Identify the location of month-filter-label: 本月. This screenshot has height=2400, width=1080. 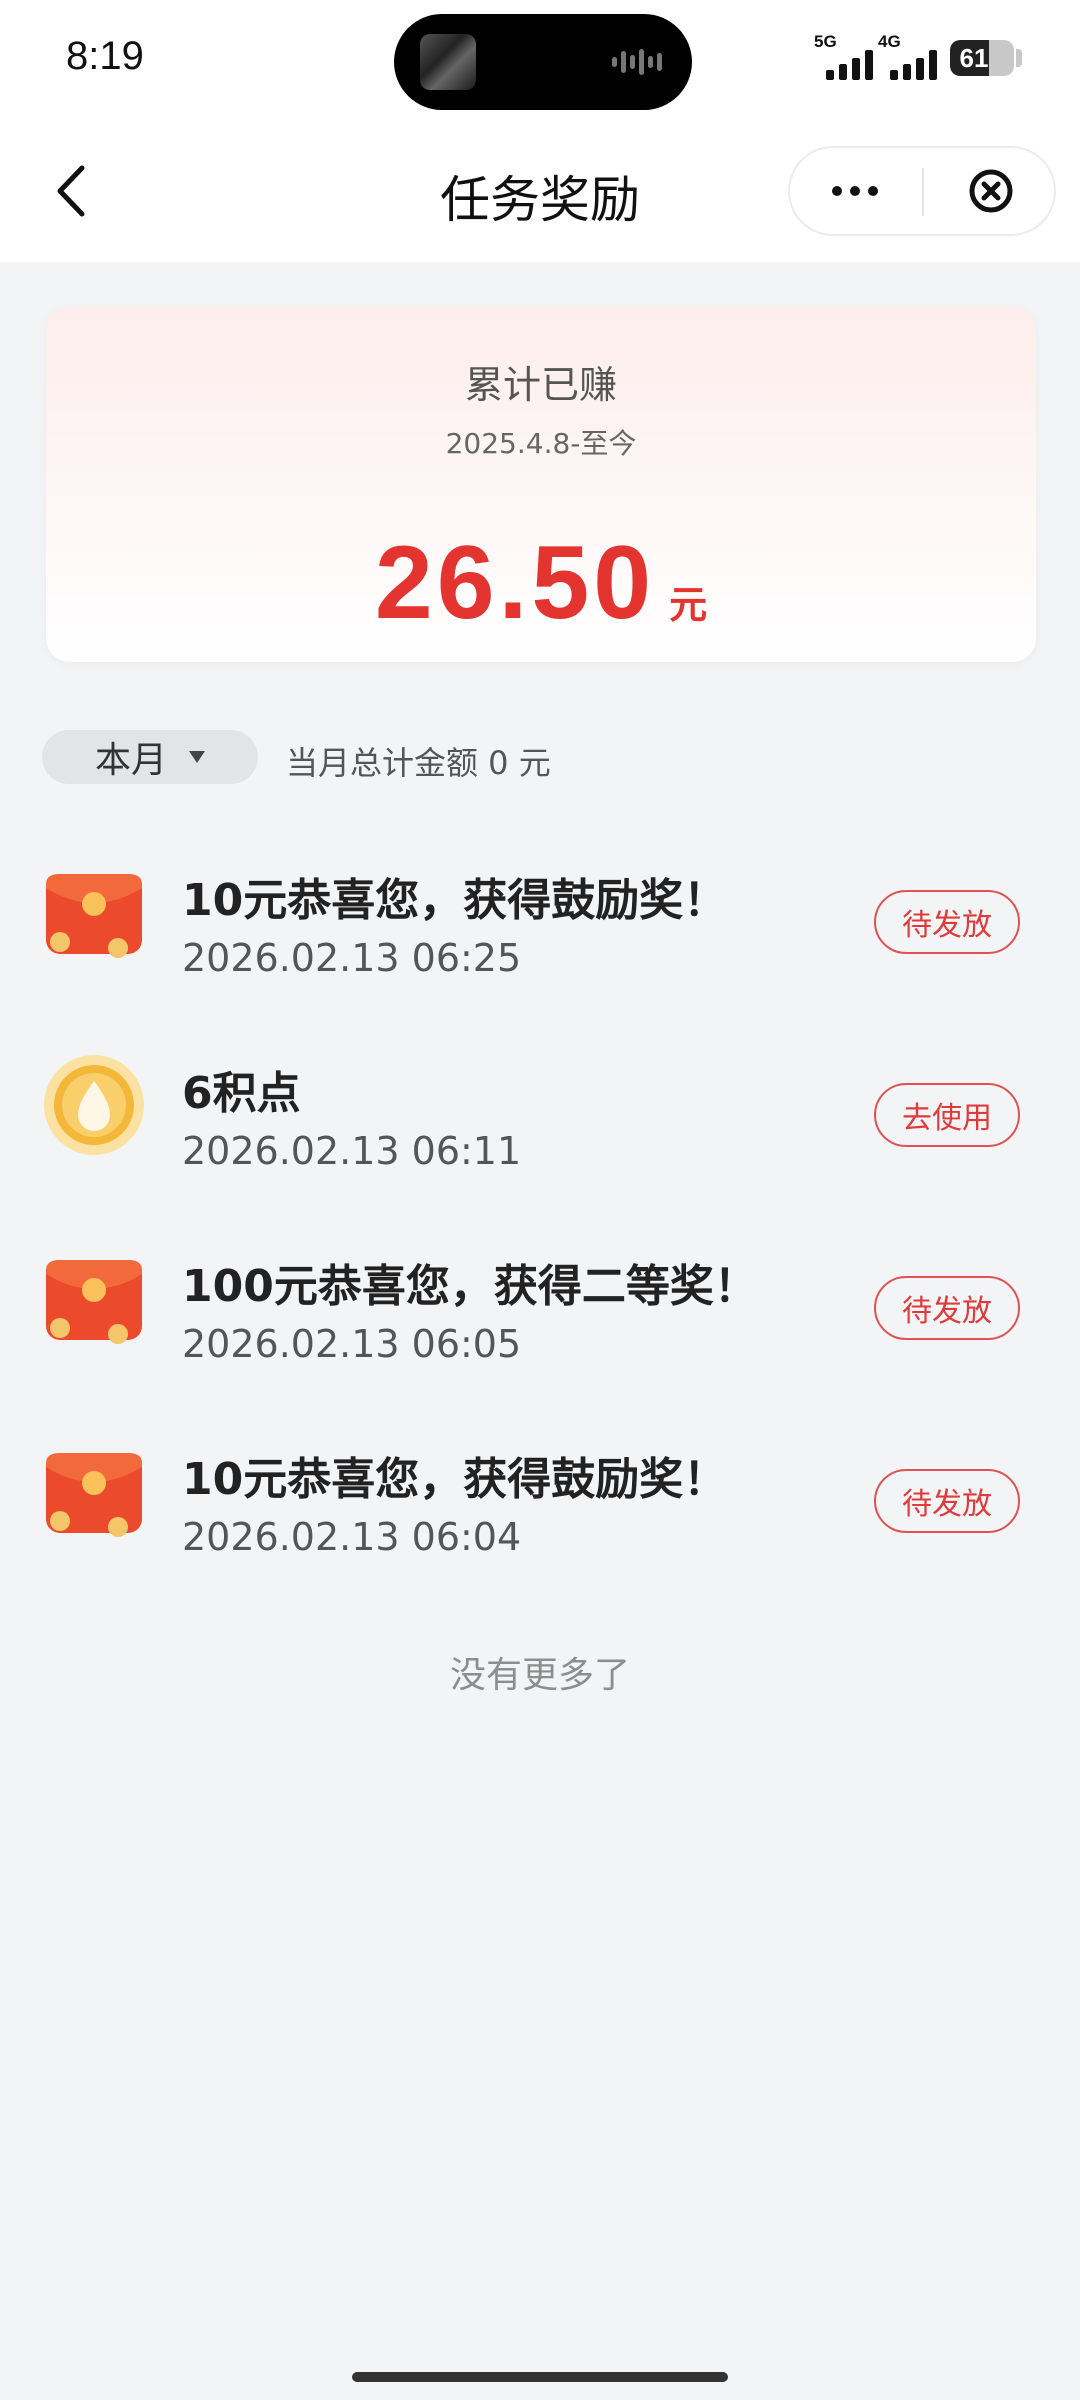
(130, 760).